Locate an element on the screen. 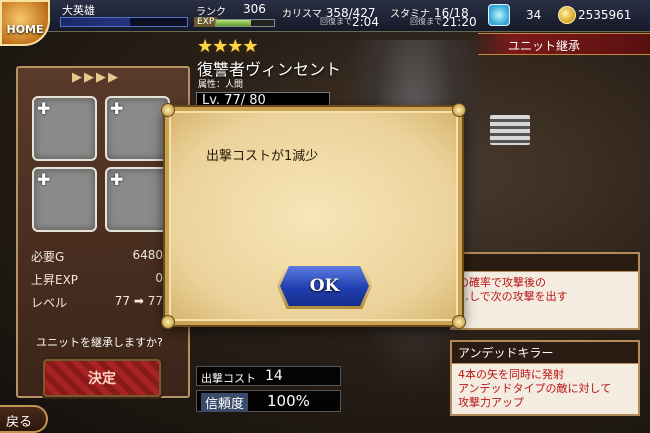  exp-gain-row: 上昇EXP 0 is located at coordinates (97, 279).